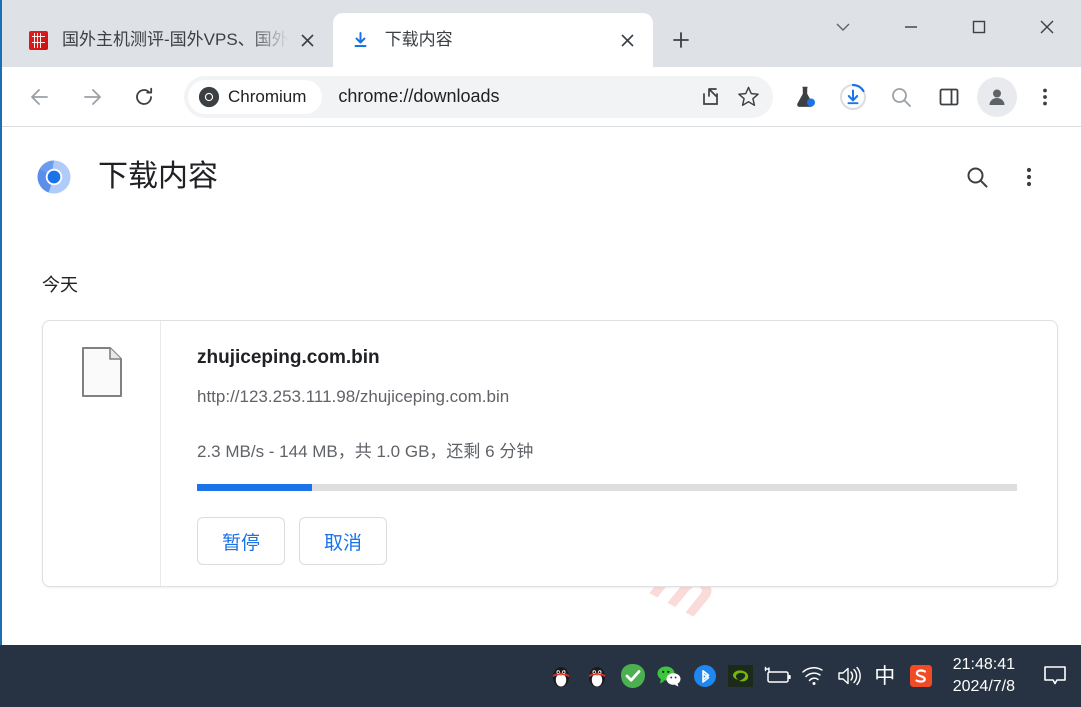 The image size is (1081, 707). What do you see at coordinates (361, 40) in the screenshot?
I see `download-icon` at bounding box center [361, 40].